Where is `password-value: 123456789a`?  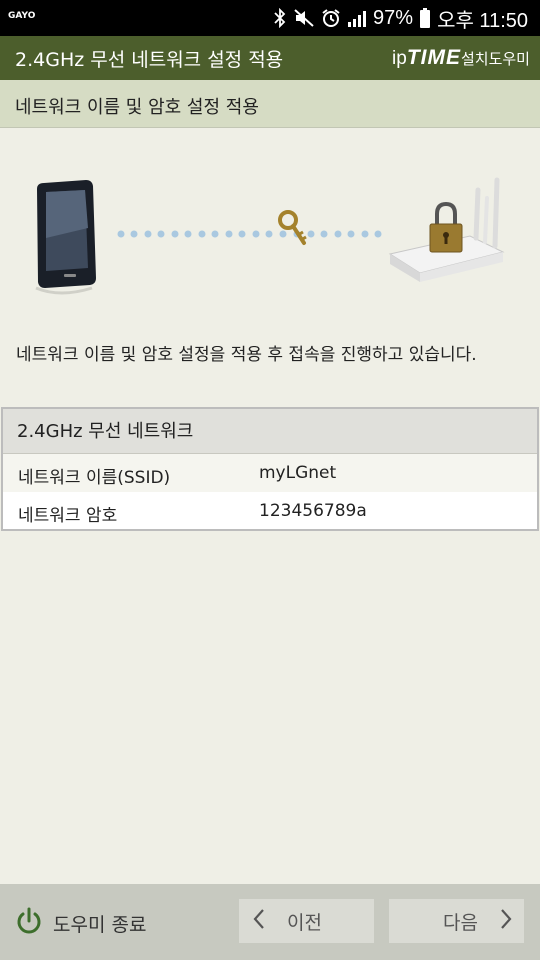
password-value: 123456789a is located at coordinates (313, 511).